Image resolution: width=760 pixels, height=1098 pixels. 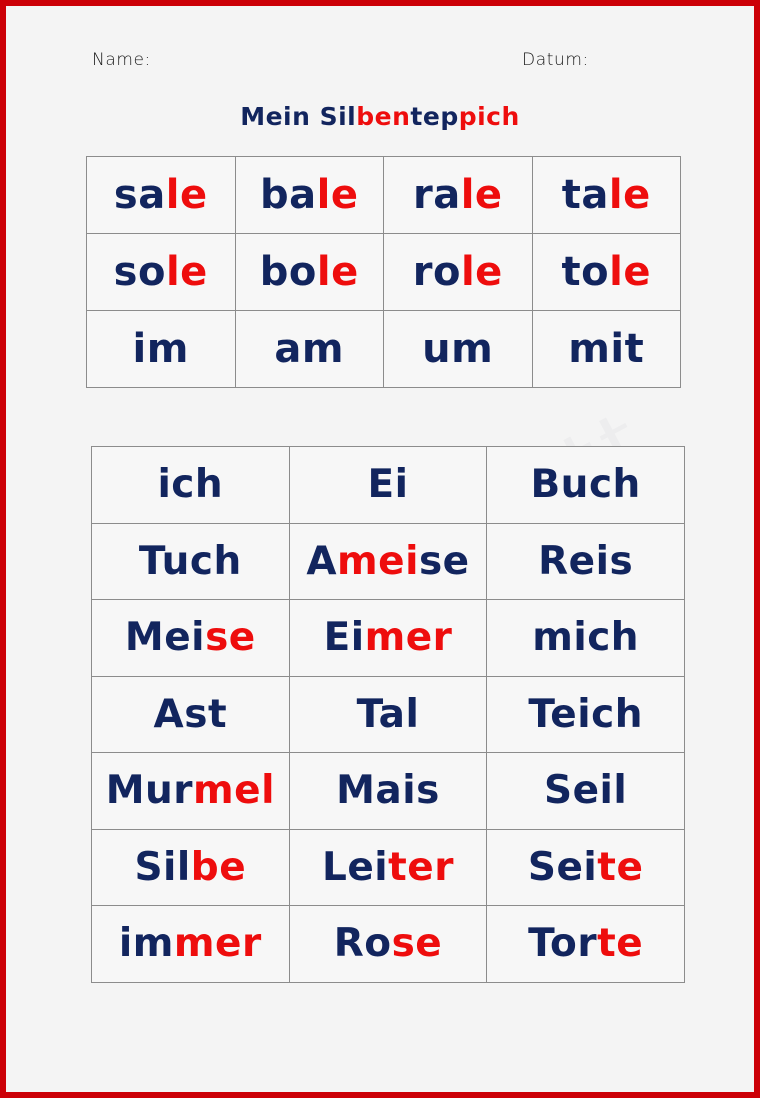 What do you see at coordinates (160, 349) in the screenshot?
I see `word-im-syllable-0: im` at bounding box center [160, 349].